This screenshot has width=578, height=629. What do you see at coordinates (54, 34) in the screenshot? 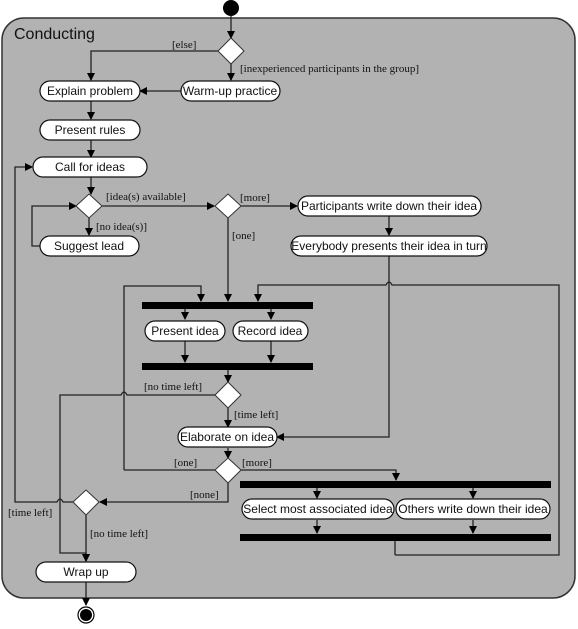
I see `region-title: Conducting` at bounding box center [54, 34].